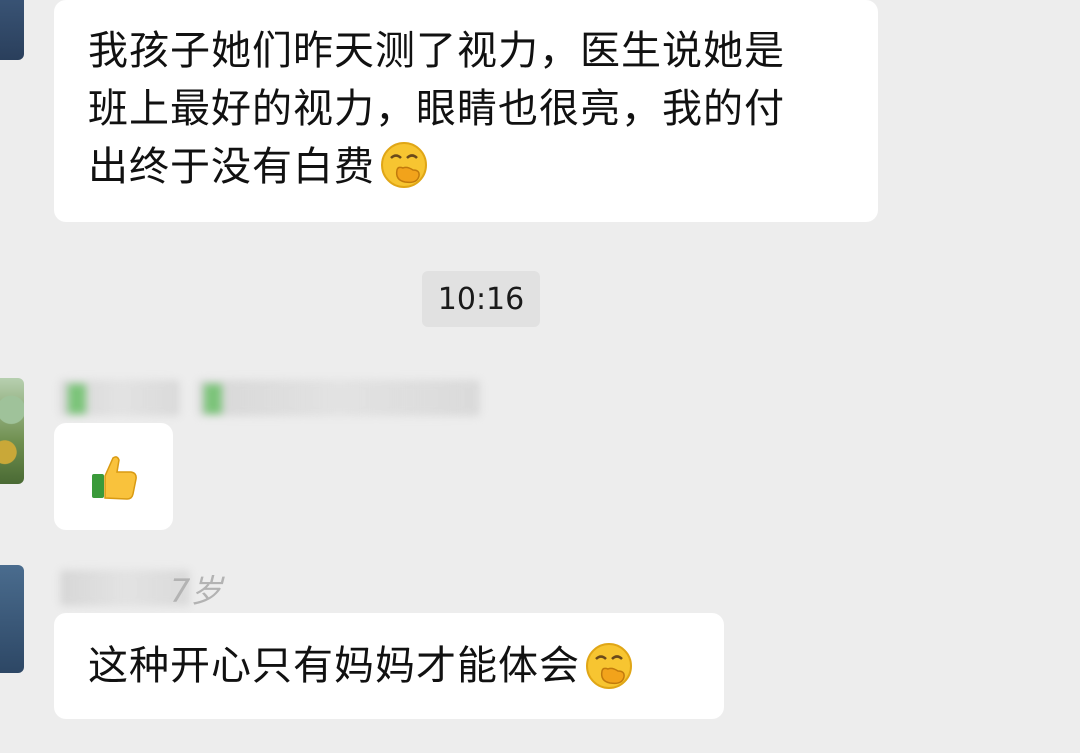  Describe the element at coordinates (196, 591) in the screenshot. I see `sender-name-partial: 7岁` at that location.